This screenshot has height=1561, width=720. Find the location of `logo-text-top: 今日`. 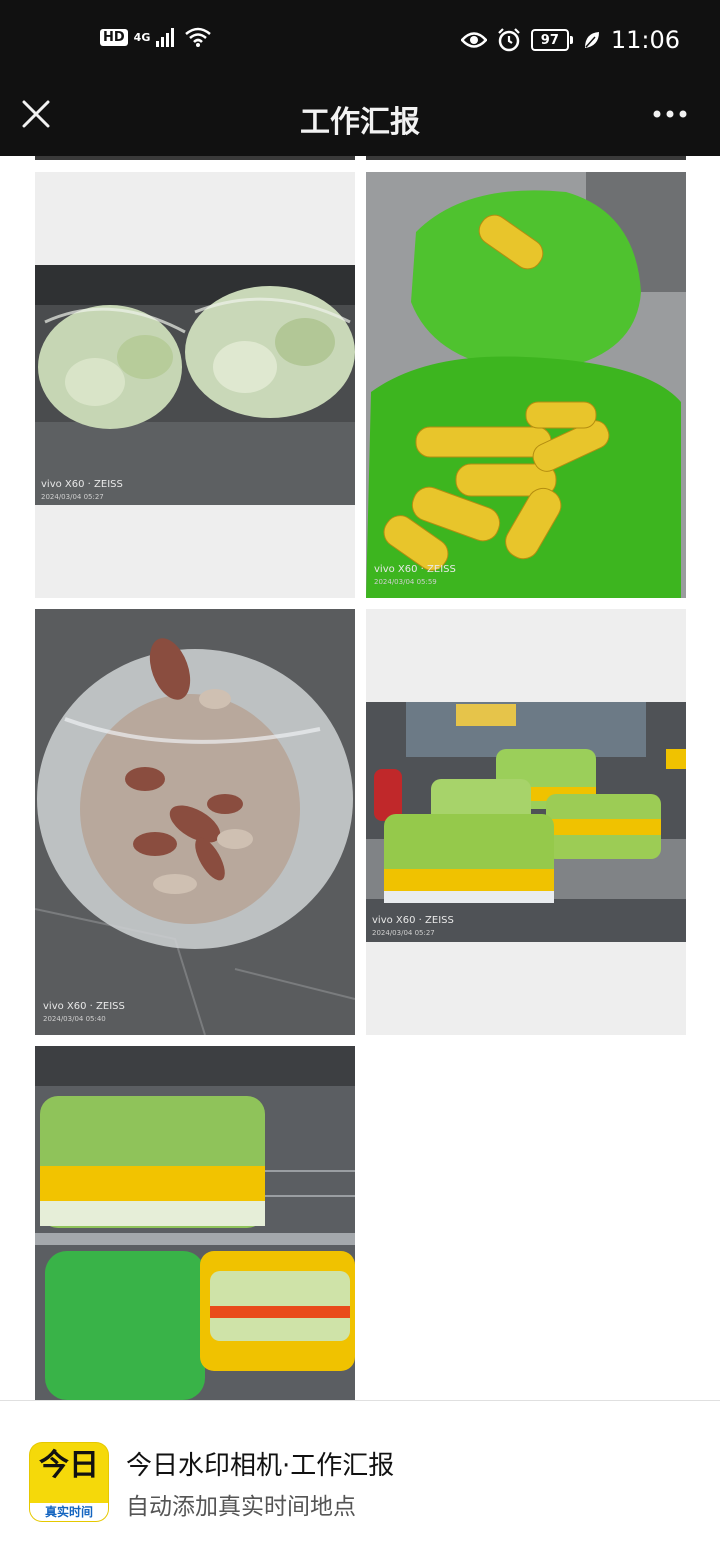

logo-text-top: 今日 is located at coordinates (69, 1465).